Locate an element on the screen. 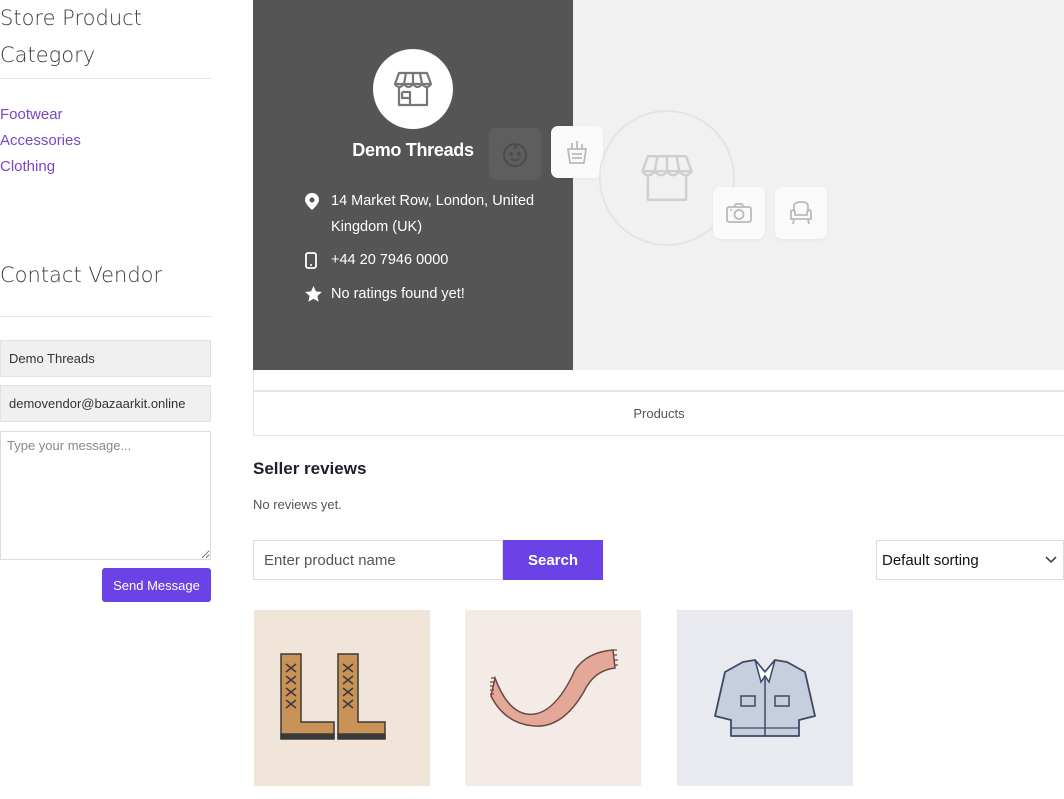  grocery-tile is located at coordinates (577, 152).